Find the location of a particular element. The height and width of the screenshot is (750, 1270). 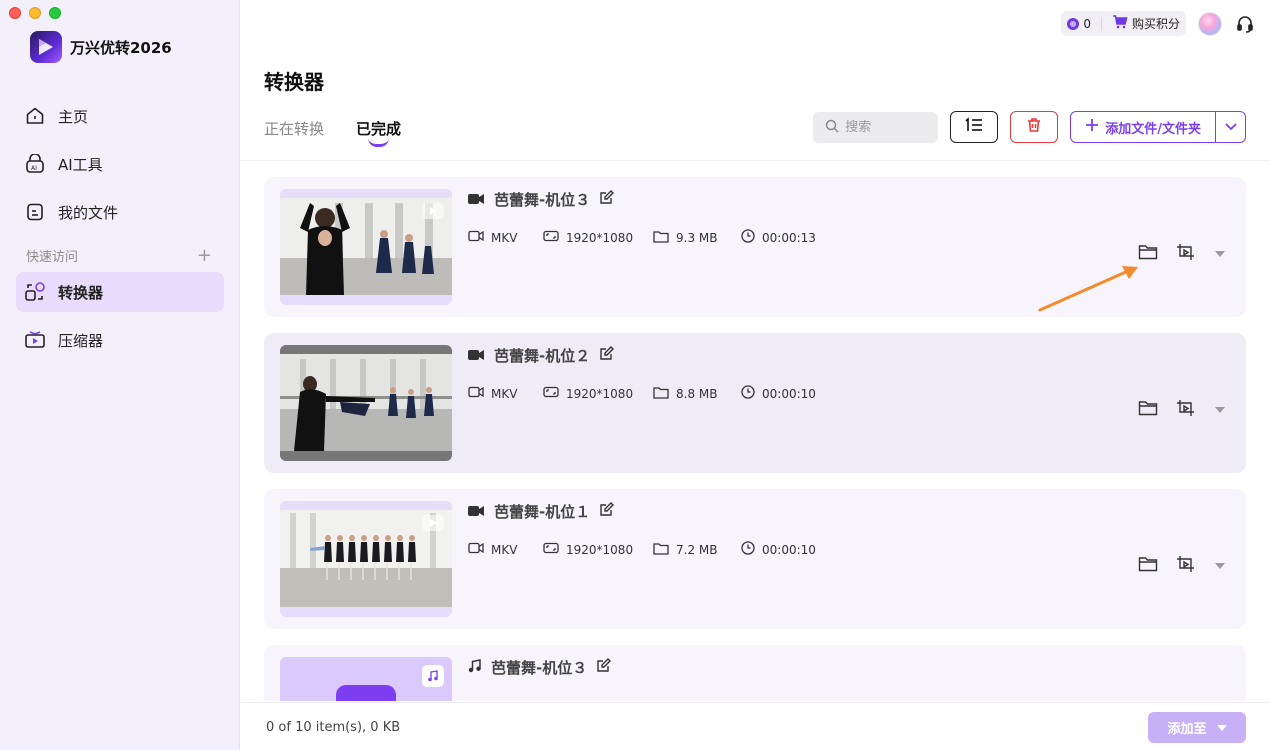

file-name: 芭蕾舞-机位１ is located at coordinates (542, 512).